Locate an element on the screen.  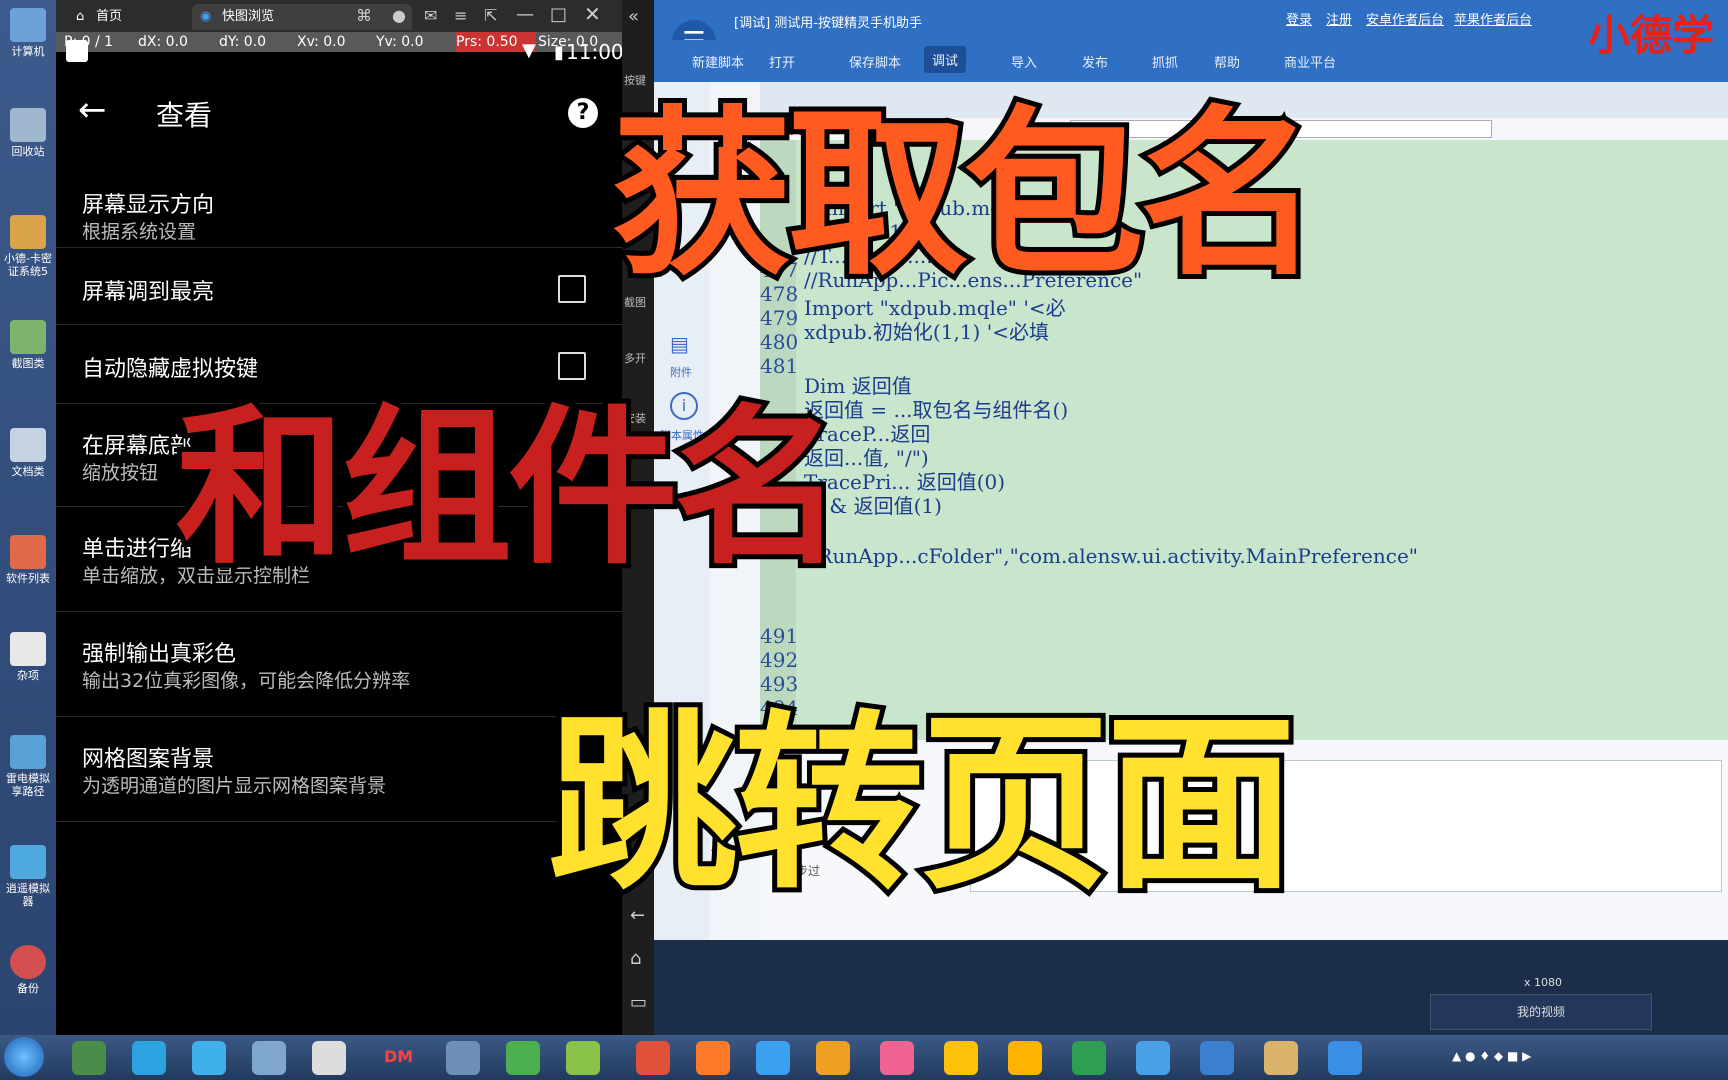
maximize-icon: □ is located at coordinates (558, 14).